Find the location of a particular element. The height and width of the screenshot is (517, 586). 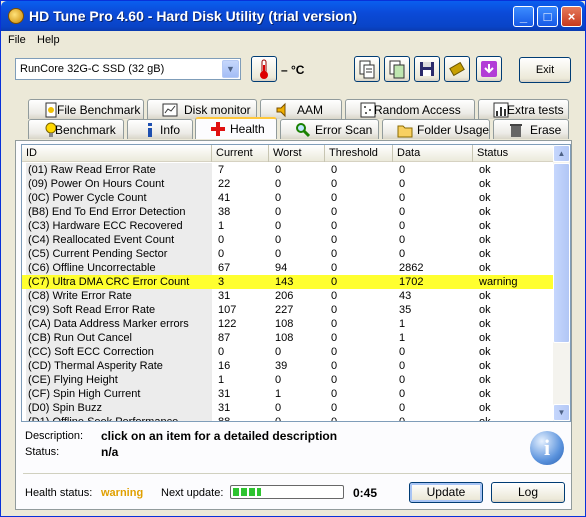

close-button: × is located at coordinates (571, 16).